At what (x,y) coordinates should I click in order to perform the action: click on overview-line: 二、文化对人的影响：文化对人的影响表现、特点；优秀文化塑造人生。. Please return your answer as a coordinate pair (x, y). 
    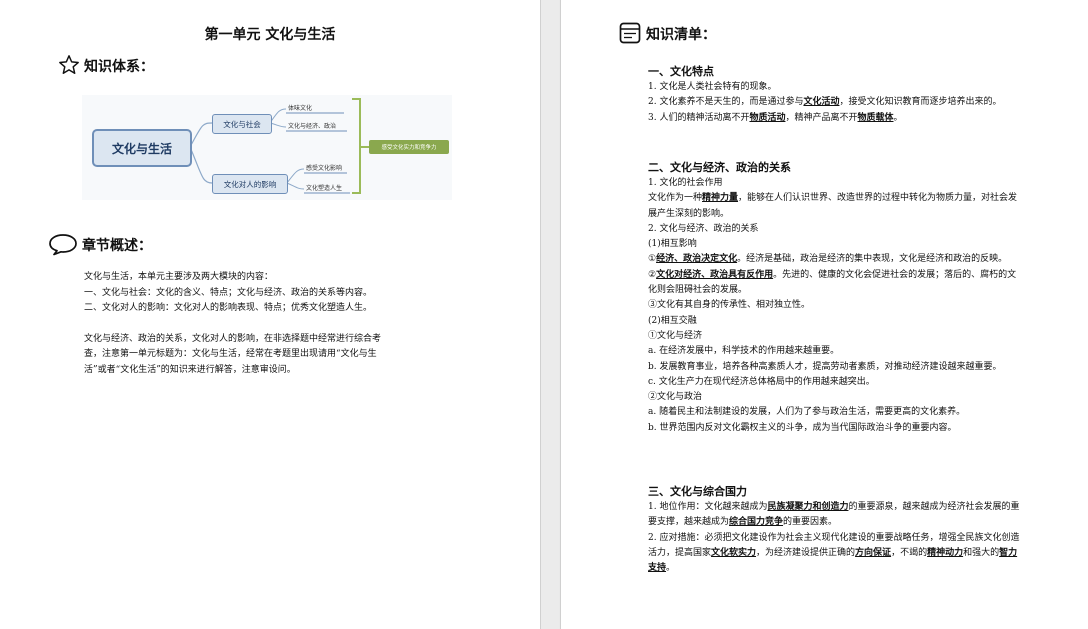
    Looking at the image, I should click on (228, 308).